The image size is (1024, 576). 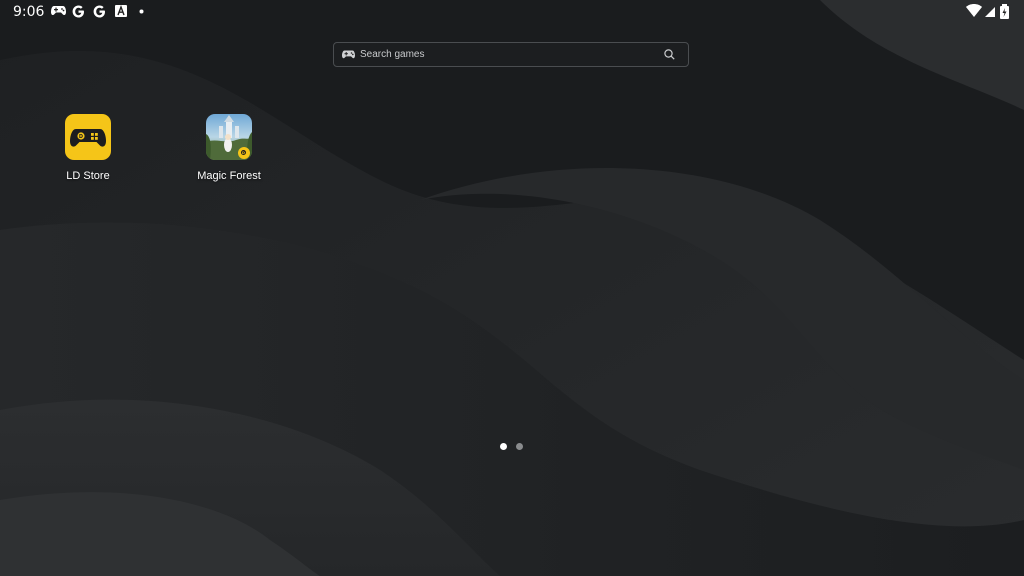 I want to click on page-dot, so click(x=519, y=446).